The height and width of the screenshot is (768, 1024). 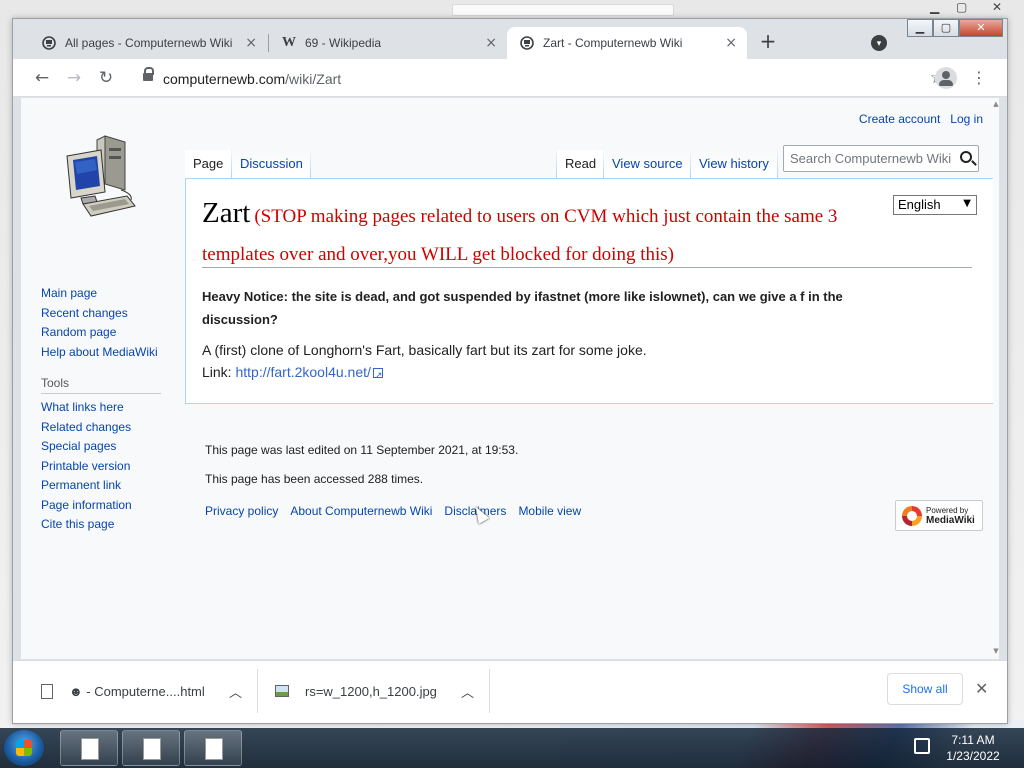 What do you see at coordinates (512, 748) in the screenshot?
I see `taskbar: 7:11 AM 1/23/2022` at bounding box center [512, 748].